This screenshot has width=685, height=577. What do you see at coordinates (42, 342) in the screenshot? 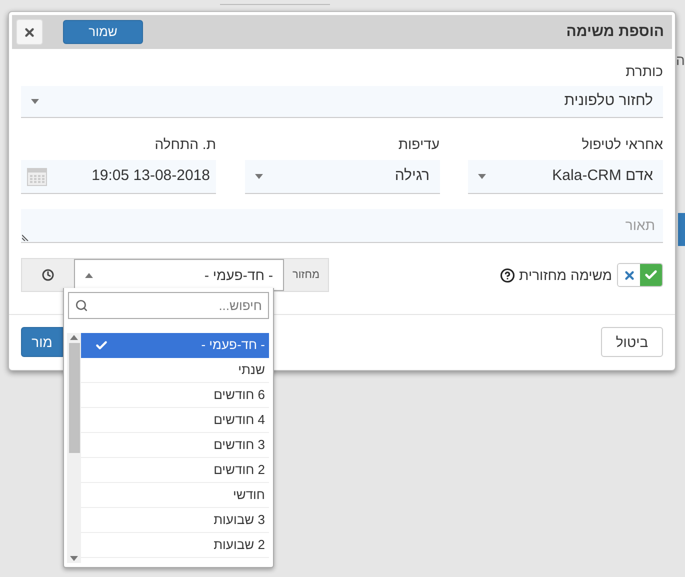
I see `save-button: מור` at bounding box center [42, 342].